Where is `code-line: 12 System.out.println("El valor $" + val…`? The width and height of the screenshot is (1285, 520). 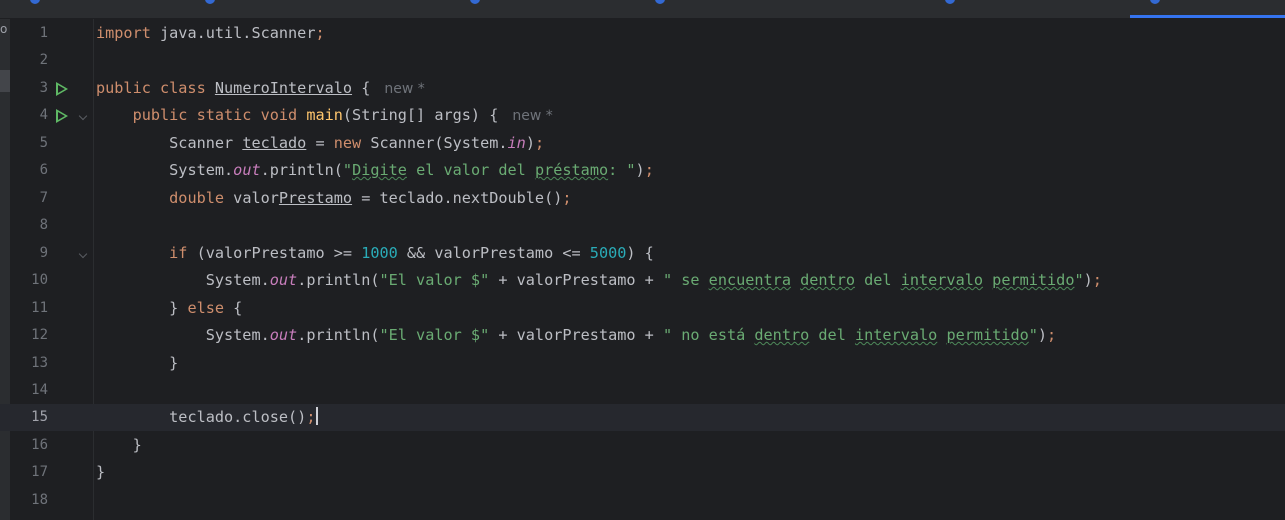
code-line: 12 System.out.println("El valor $" + val… is located at coordinates (642, 335).